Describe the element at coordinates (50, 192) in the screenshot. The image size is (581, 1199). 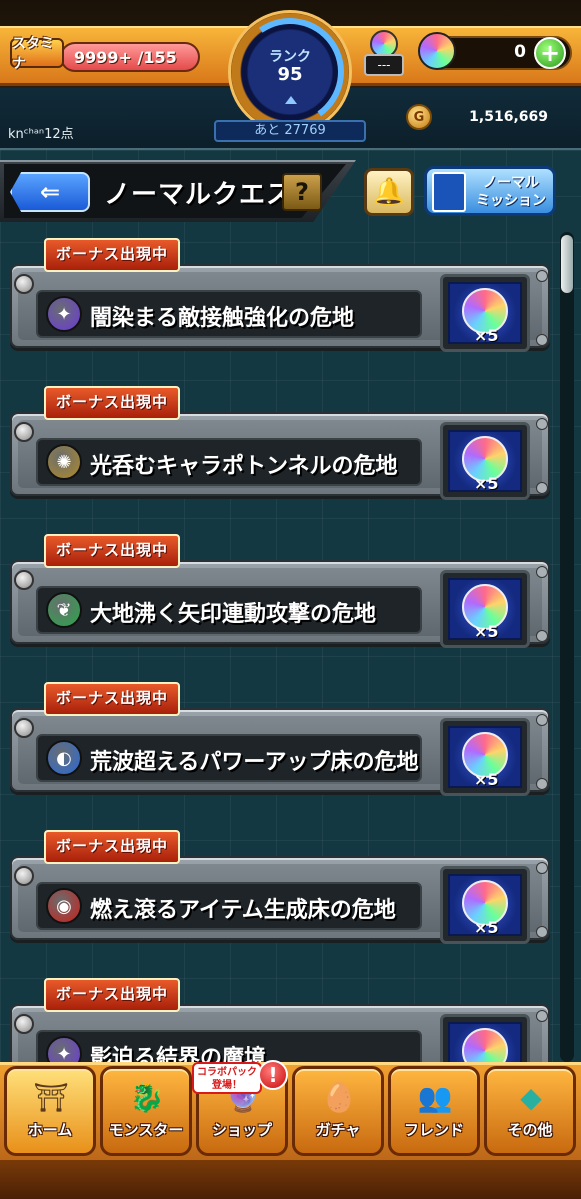
I see `back-button: ⇐` at that location.